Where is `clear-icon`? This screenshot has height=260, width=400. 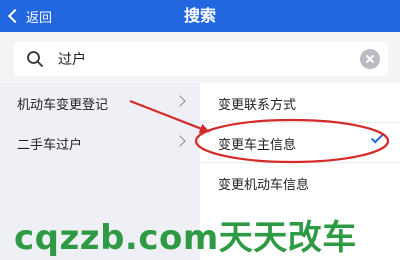
clear-icon is located at coordinates (370, 59).